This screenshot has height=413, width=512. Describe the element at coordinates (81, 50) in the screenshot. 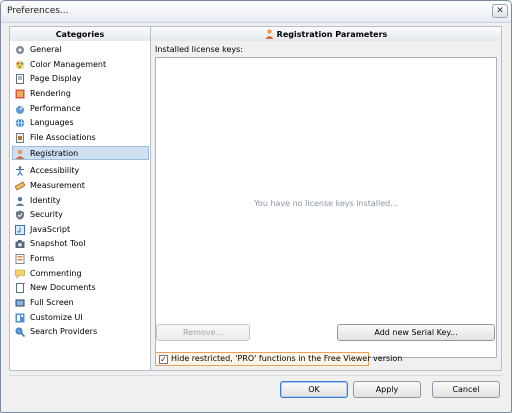

I see `sidebar-item-general: General` at that location.